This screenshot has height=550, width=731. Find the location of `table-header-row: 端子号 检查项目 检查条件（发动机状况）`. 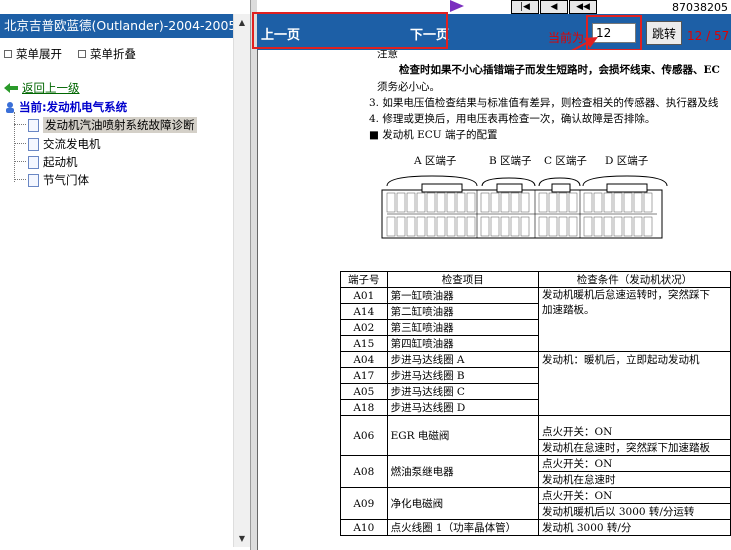

table-header-row: 端子号 检查项目 检查条件（发动机状况） is located at coordinates (535, 279).